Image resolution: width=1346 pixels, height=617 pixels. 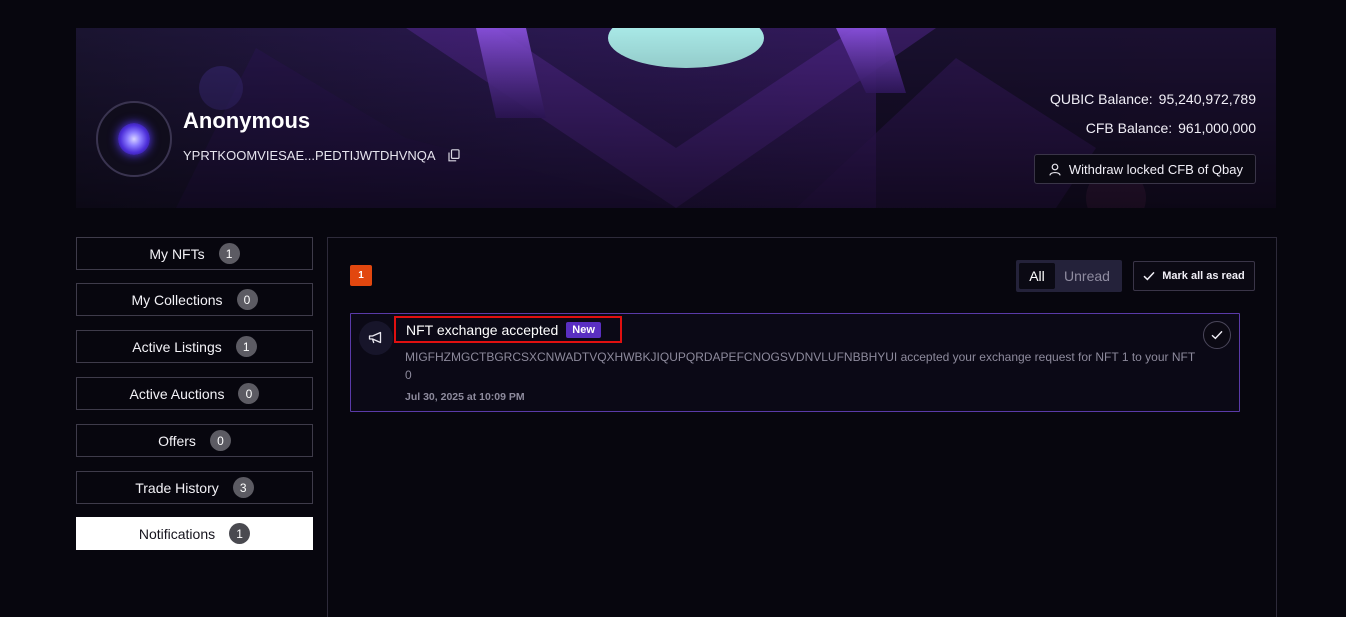 I want to click on sidebar-item-trade-history: Trade History 3, so click(x=194, y=487).